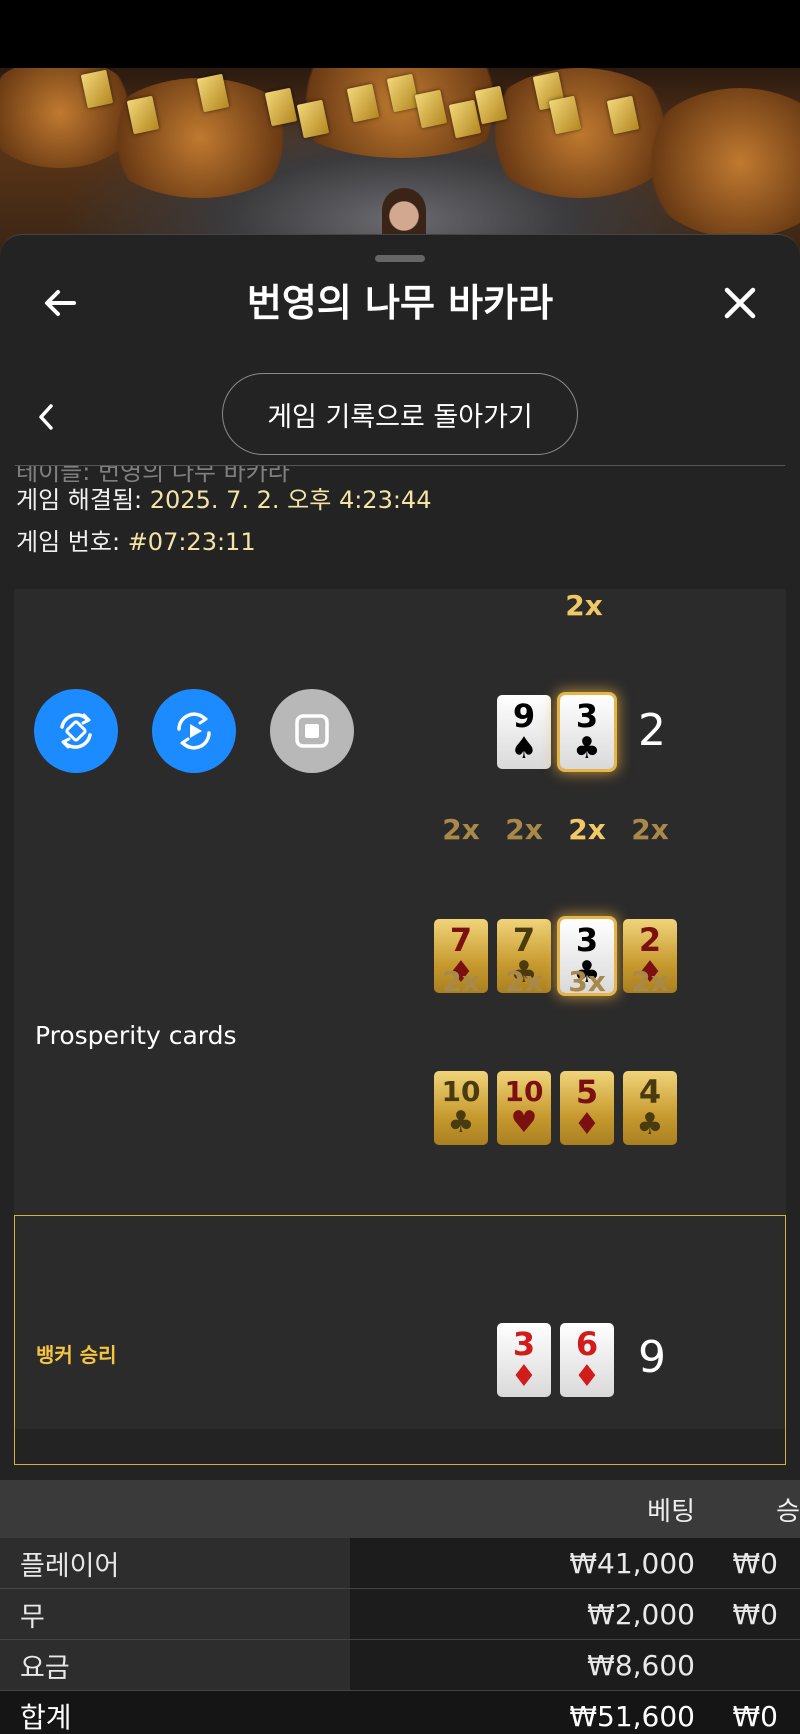 The height and width of the screenshot is (1734, 800). I want to click on winning-hand-box, so click(400, 1340).